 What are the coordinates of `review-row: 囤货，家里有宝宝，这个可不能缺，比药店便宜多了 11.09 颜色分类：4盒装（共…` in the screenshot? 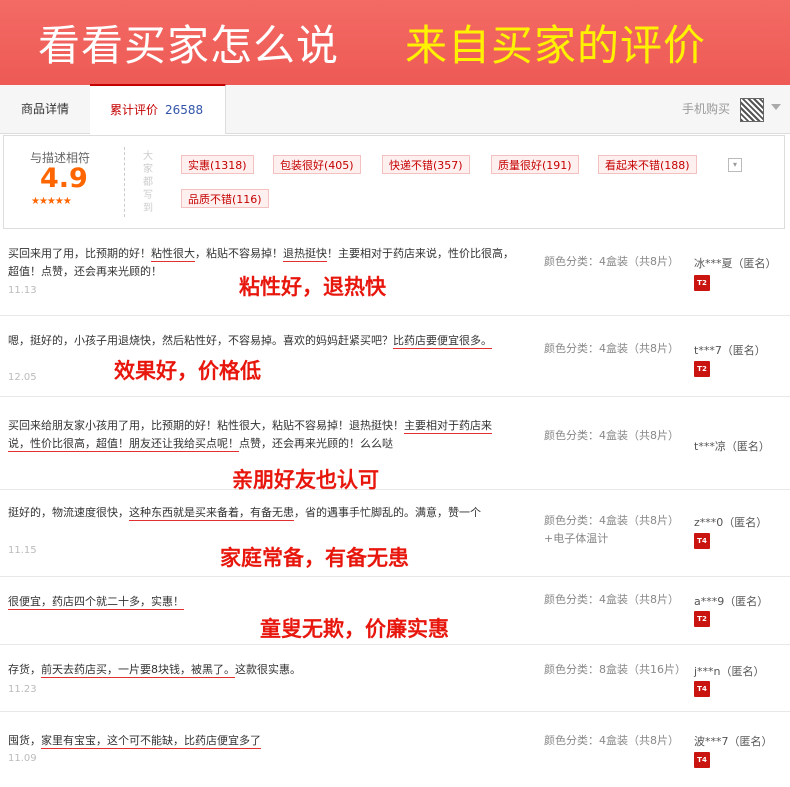 It's located at (395, 749).